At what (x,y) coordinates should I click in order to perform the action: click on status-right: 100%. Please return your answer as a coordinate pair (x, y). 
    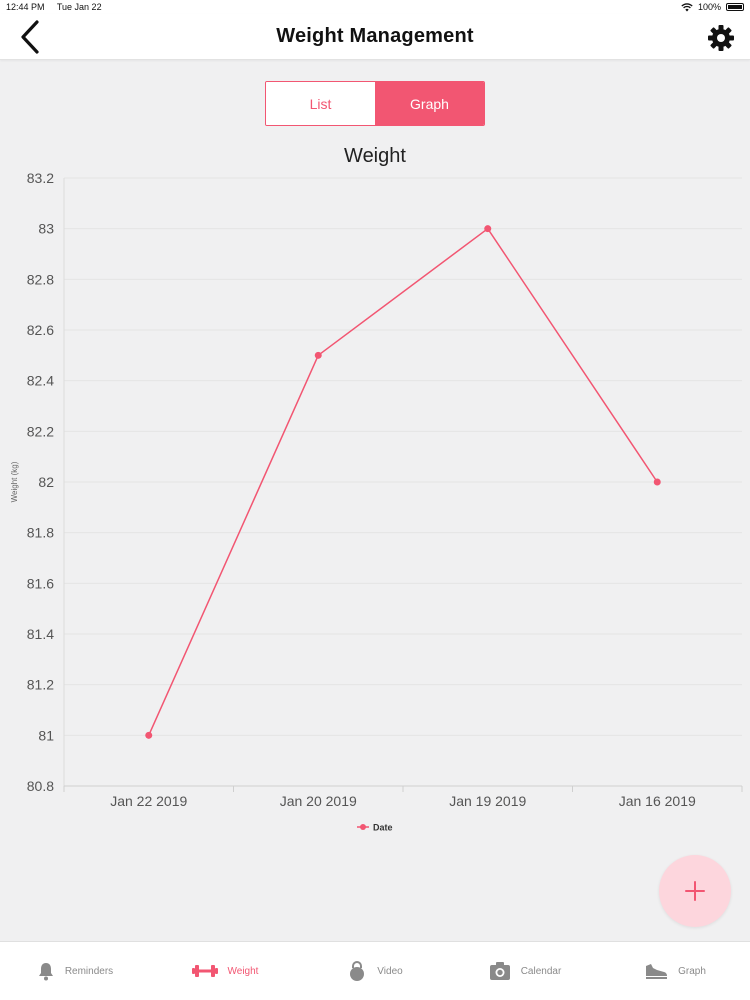
    Looking at the image, I should click on (712, 7).